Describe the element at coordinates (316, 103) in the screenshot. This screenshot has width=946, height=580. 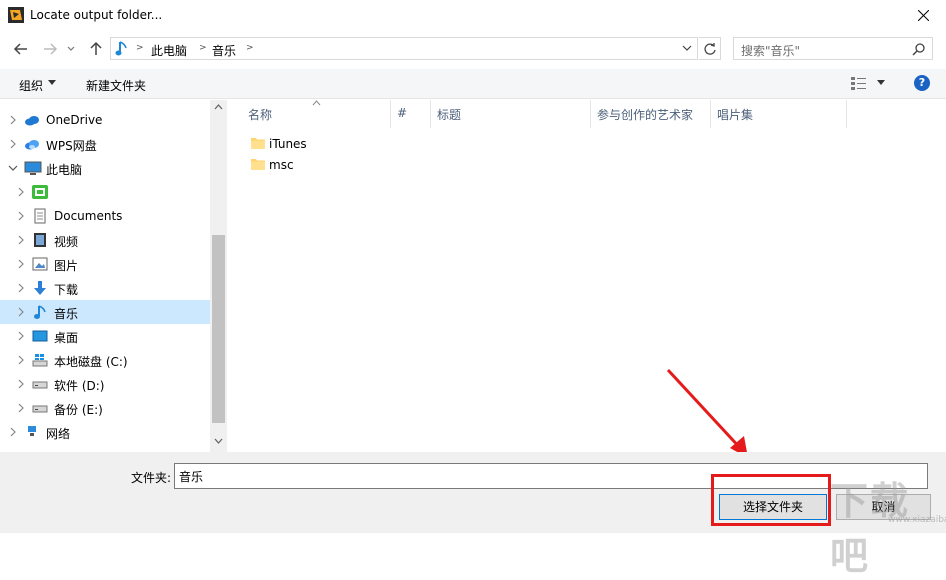
I see `sort-ascending-icon` at that location.